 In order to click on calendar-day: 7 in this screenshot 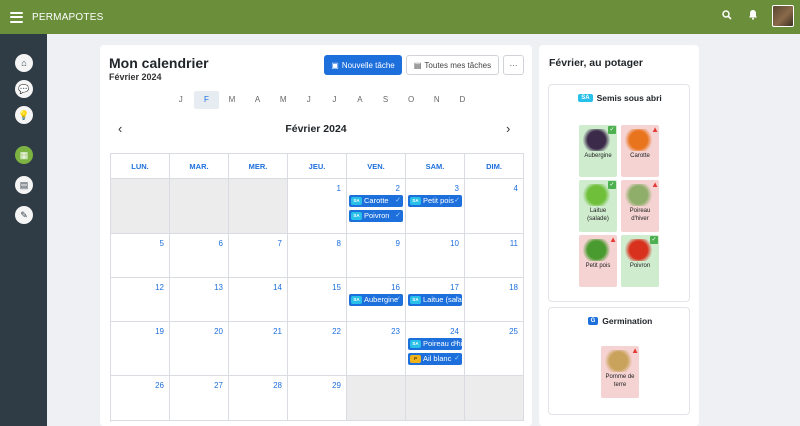, I will do `click(258, 256)`.